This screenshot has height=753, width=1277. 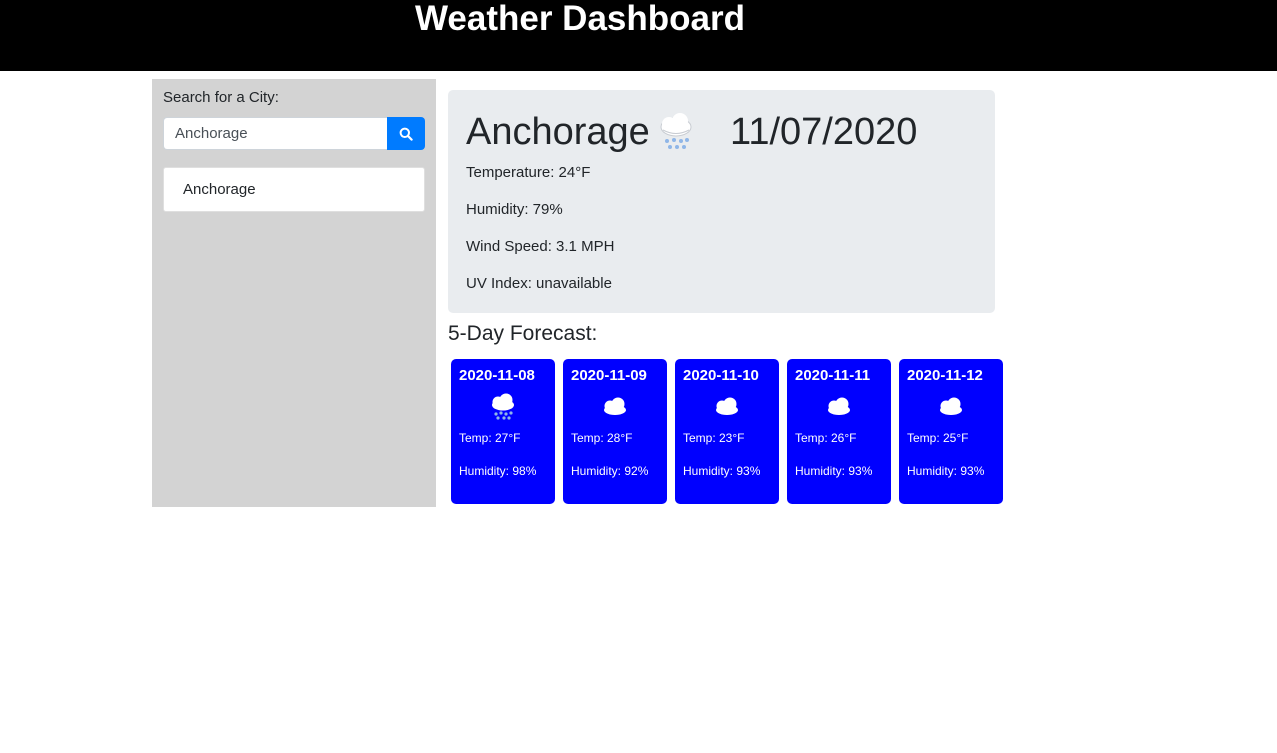 What do you see at coordinates (490, 438) in the screenshot?
I see `forecast-temp: Temp: 27°F` at bounding box center [490, 438].